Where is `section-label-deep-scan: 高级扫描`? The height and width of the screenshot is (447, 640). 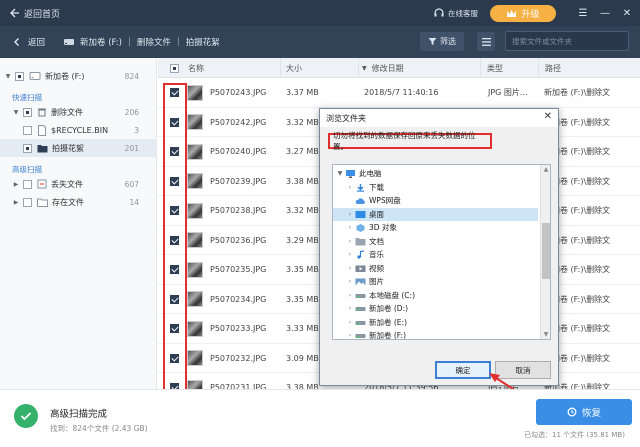 section-label-deep-scan: 高级扫描 is located at coordinates (27, 169).